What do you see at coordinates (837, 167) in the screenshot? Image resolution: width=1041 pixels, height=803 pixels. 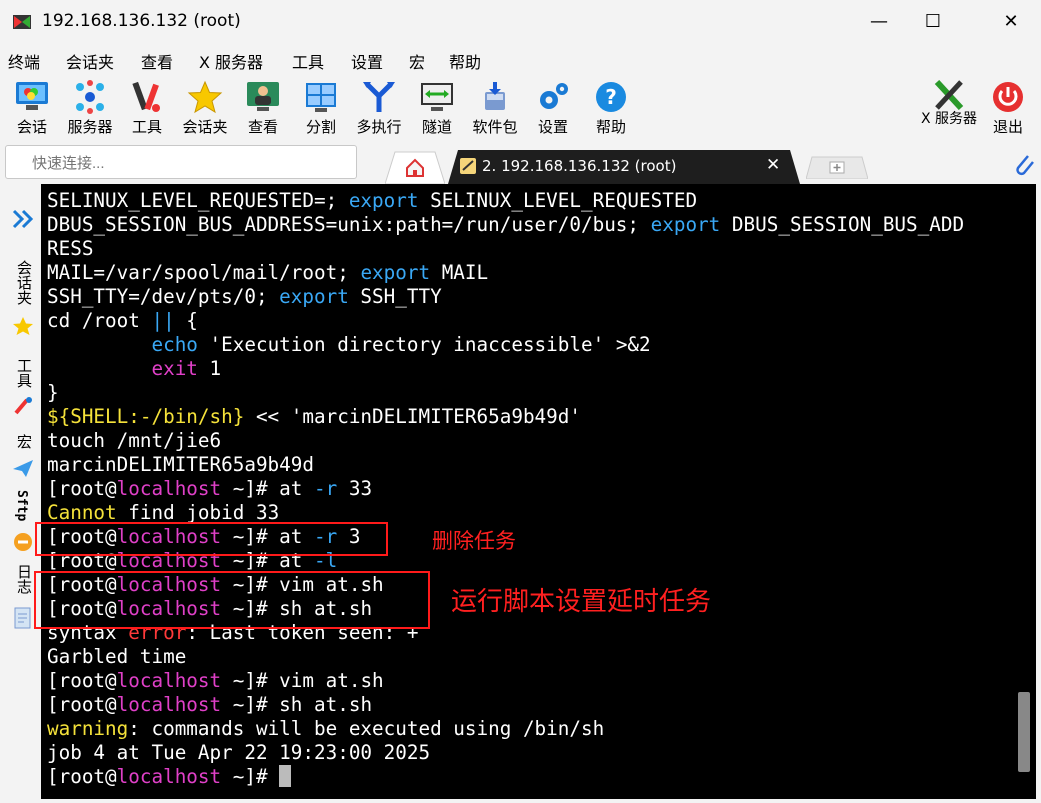 I see `new-tab-button` at bounding box center [837, 167].